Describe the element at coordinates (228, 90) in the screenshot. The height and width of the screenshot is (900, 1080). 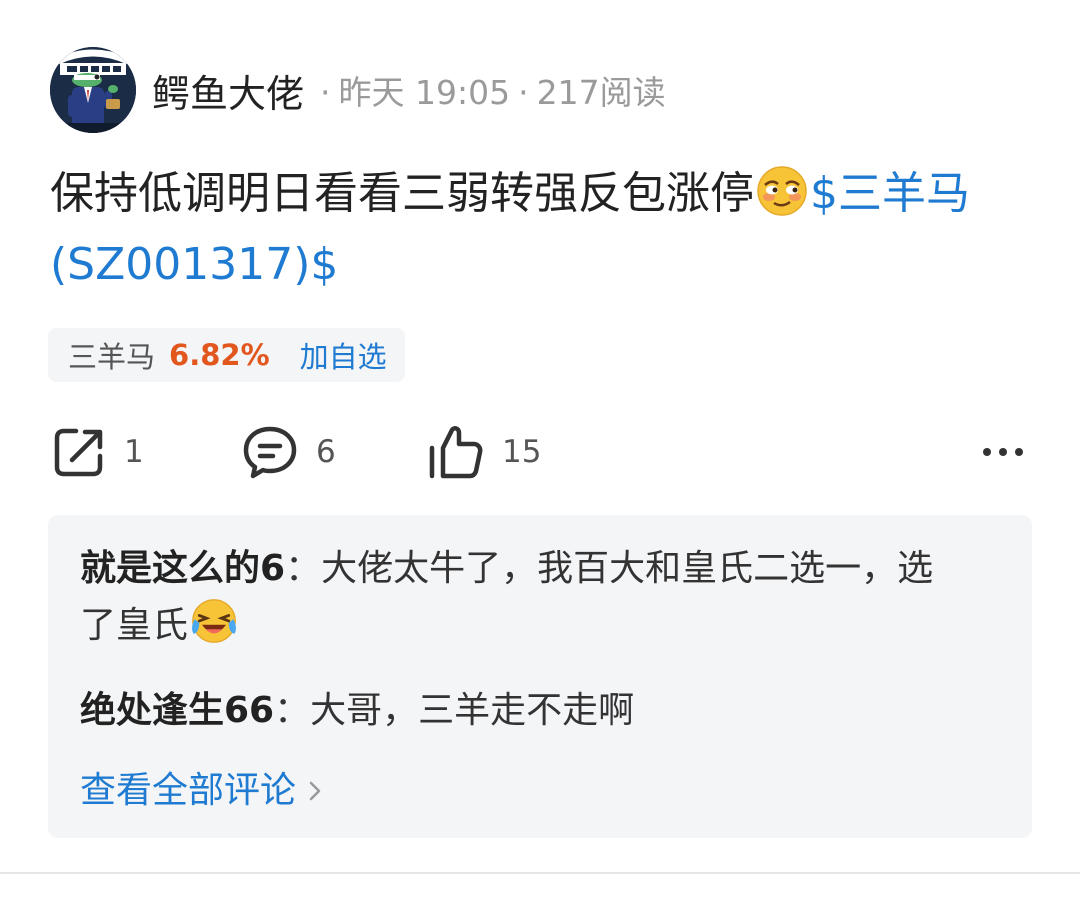
I see `author-name: 鳄鱼大佬` at that location.